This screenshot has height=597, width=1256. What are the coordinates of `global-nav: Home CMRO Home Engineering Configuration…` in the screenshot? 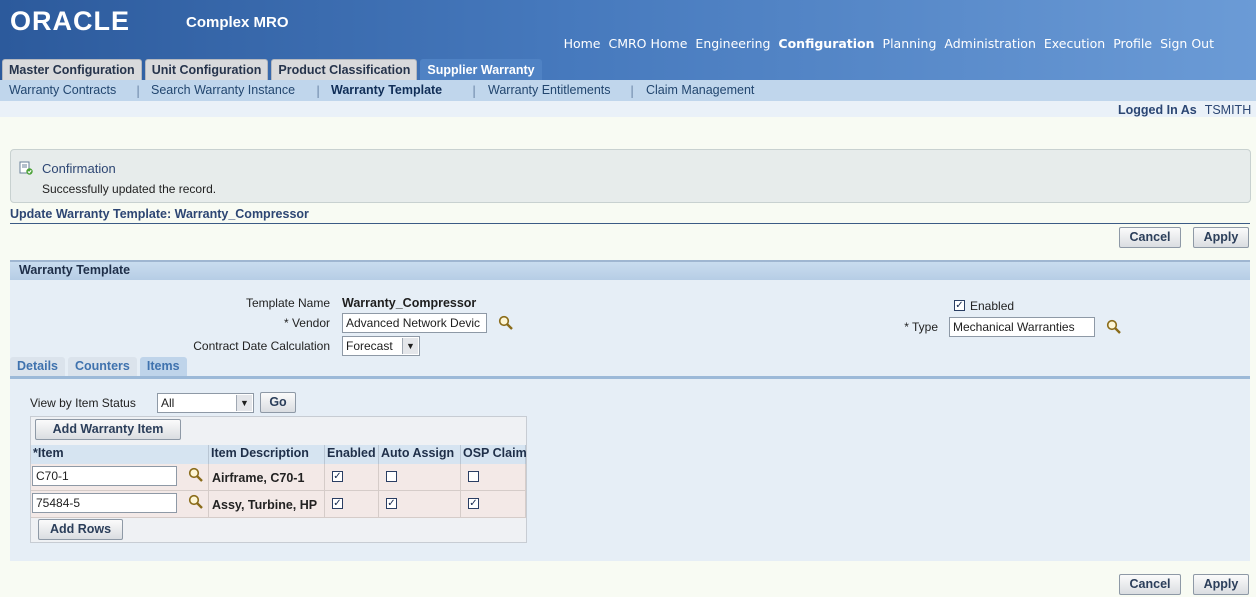 It's located at (889, 43).